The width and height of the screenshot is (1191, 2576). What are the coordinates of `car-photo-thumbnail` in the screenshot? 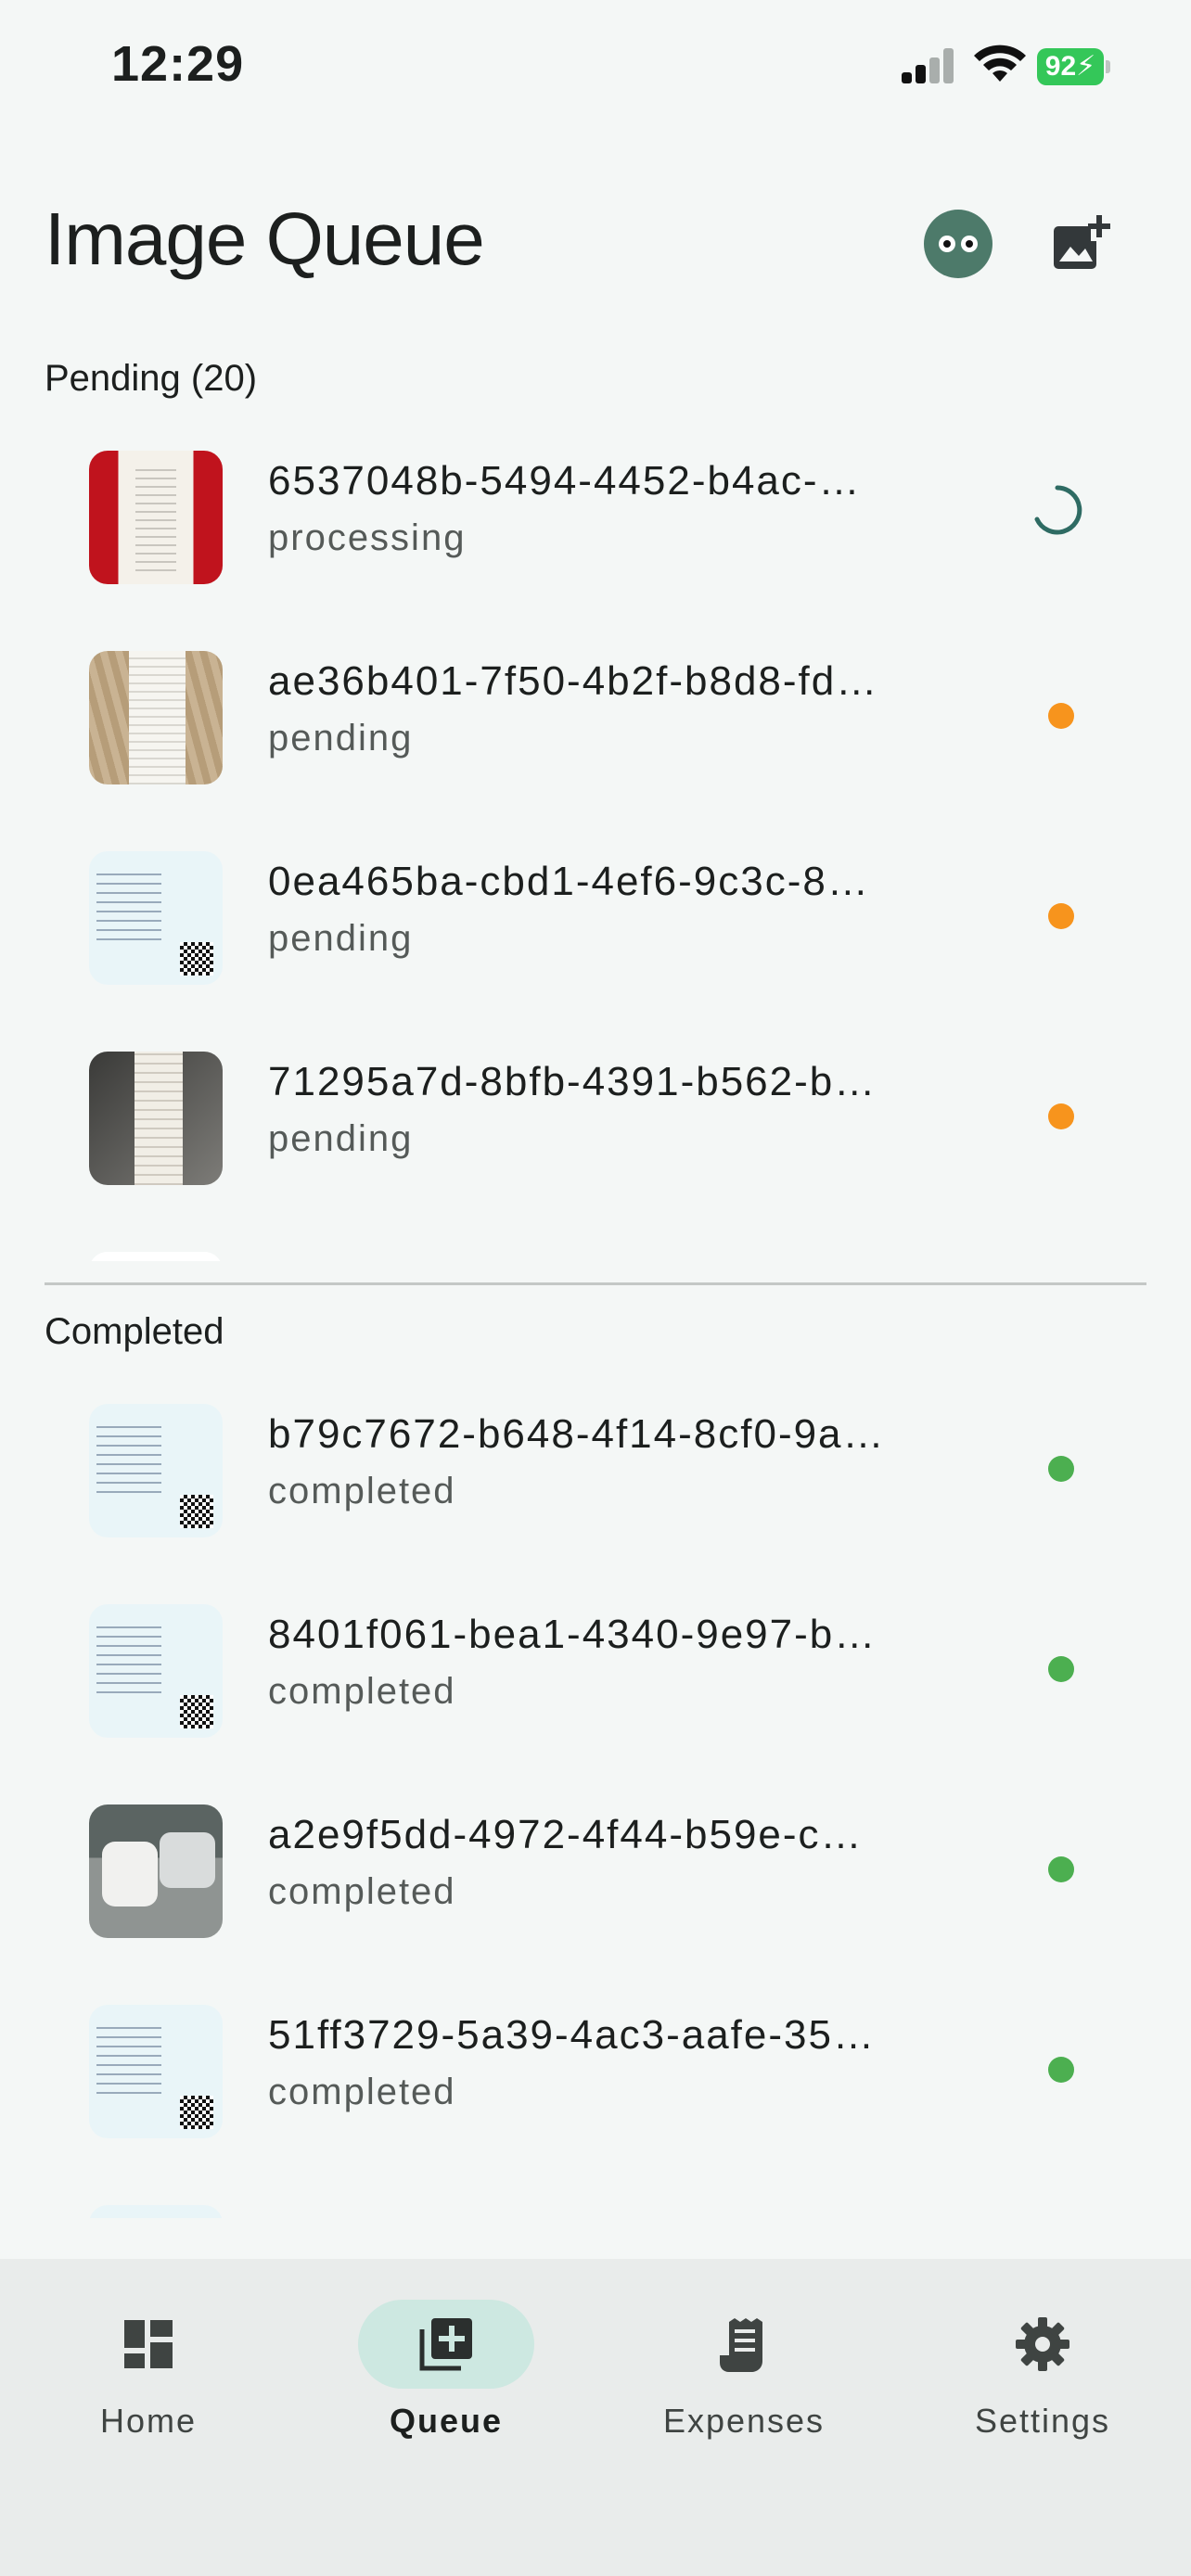 It's located at (156, 1871).